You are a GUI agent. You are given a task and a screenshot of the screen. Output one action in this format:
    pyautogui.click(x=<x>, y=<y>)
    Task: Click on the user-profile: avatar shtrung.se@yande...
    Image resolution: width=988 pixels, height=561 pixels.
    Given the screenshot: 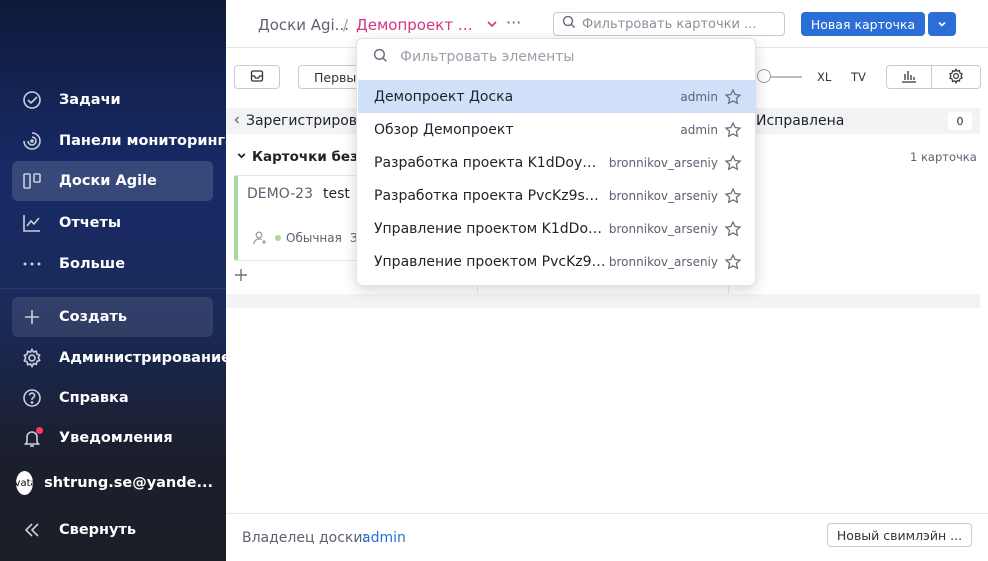 What is the action you would take?
    pyautogui.click(x=112, y=483)
    